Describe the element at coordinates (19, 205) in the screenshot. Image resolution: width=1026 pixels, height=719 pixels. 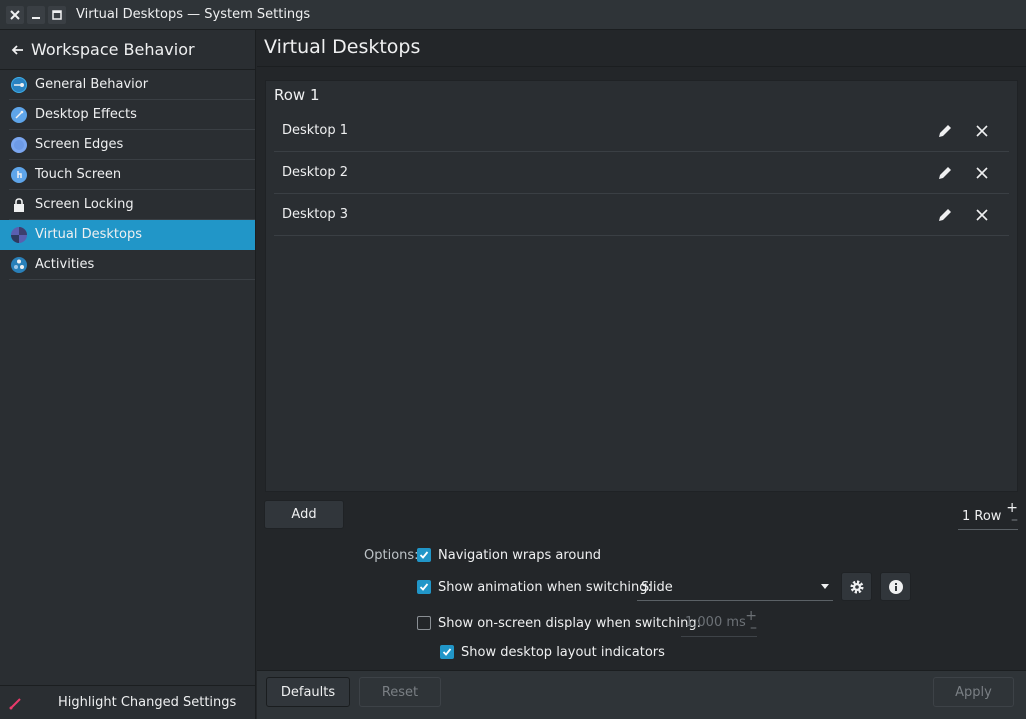
I see `lock-icon` at that location.